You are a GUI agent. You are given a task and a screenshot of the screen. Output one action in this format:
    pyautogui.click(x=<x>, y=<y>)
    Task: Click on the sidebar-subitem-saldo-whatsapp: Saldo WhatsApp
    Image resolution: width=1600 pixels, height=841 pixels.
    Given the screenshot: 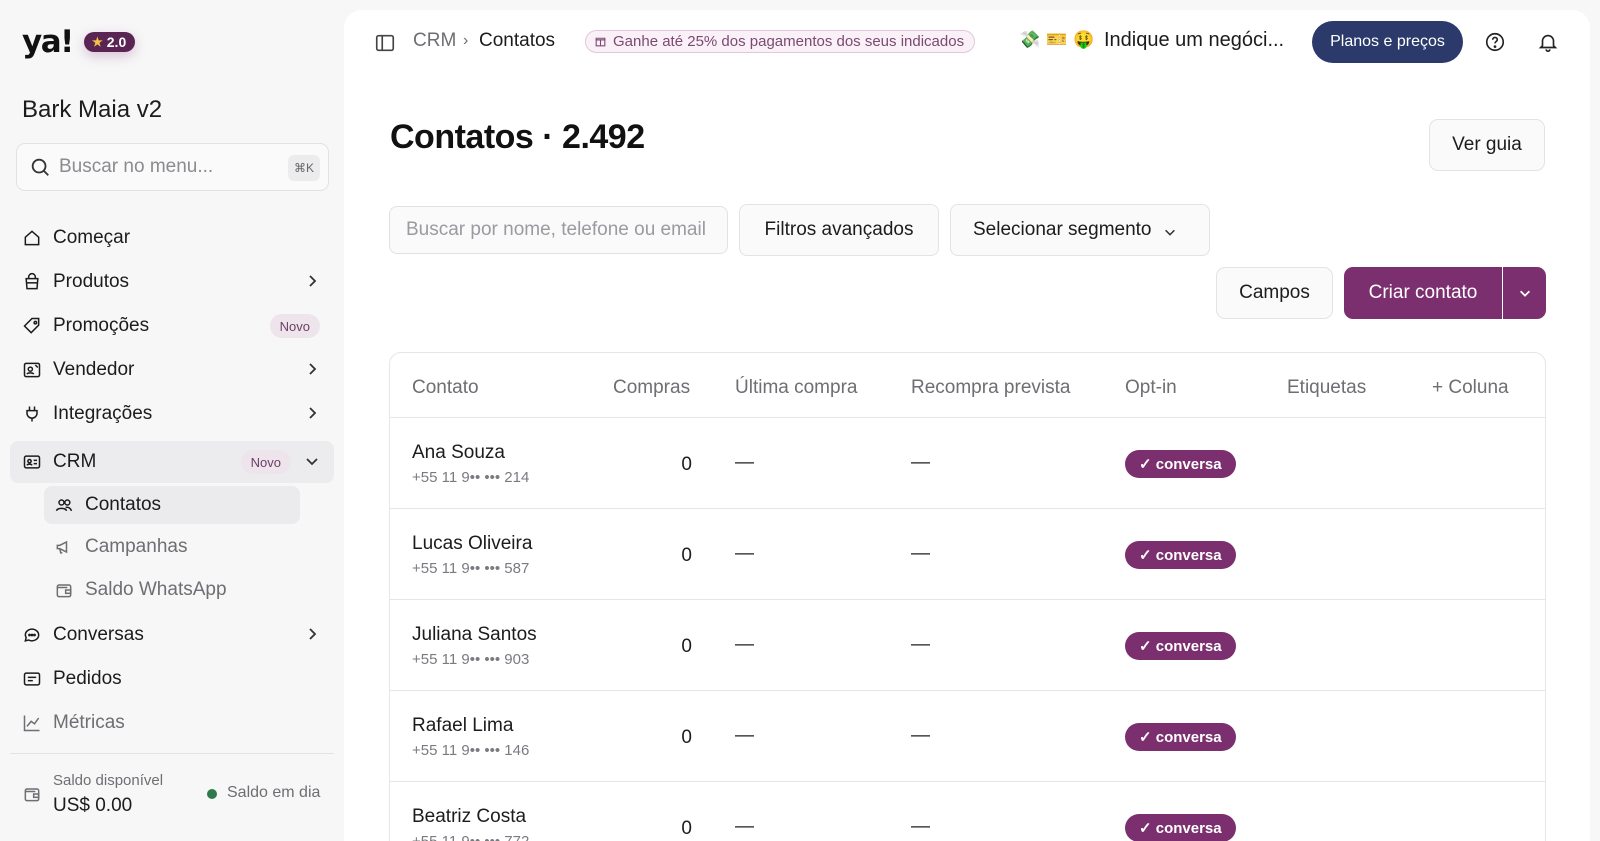 What is the action you would take?
    pyautogui.click(x=172, y=590)
    